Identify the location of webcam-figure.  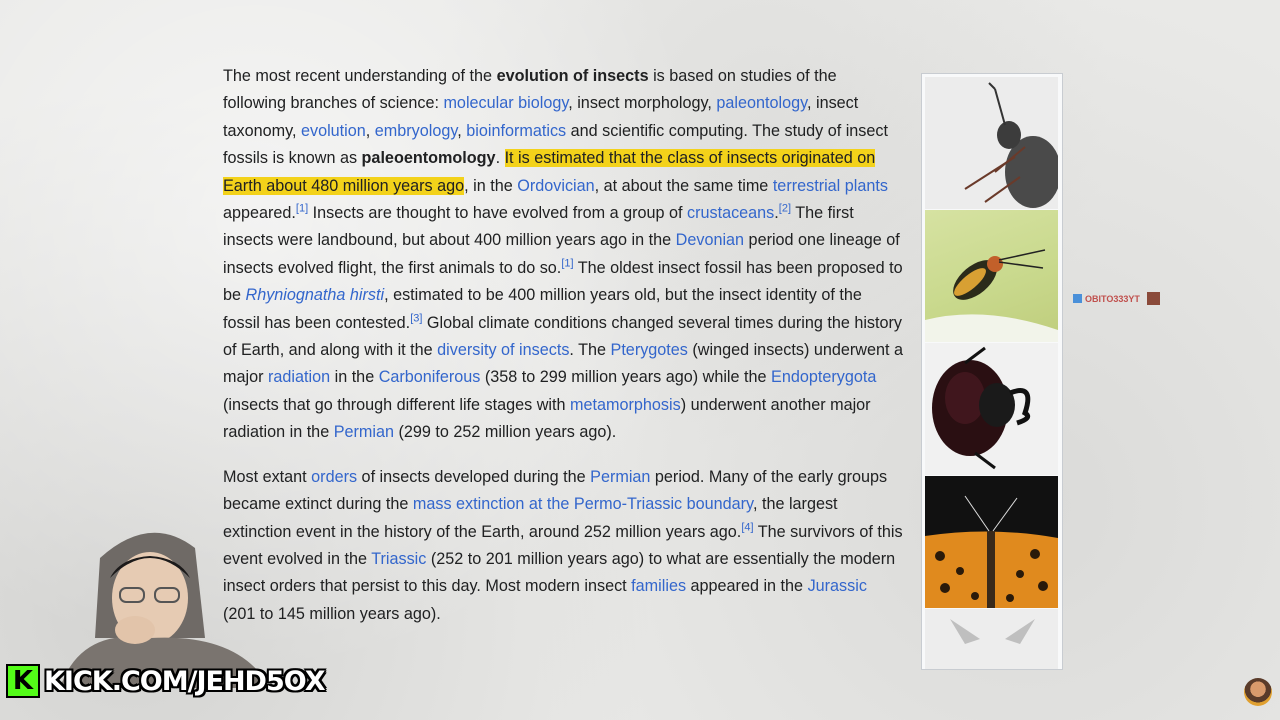
(165, 610).